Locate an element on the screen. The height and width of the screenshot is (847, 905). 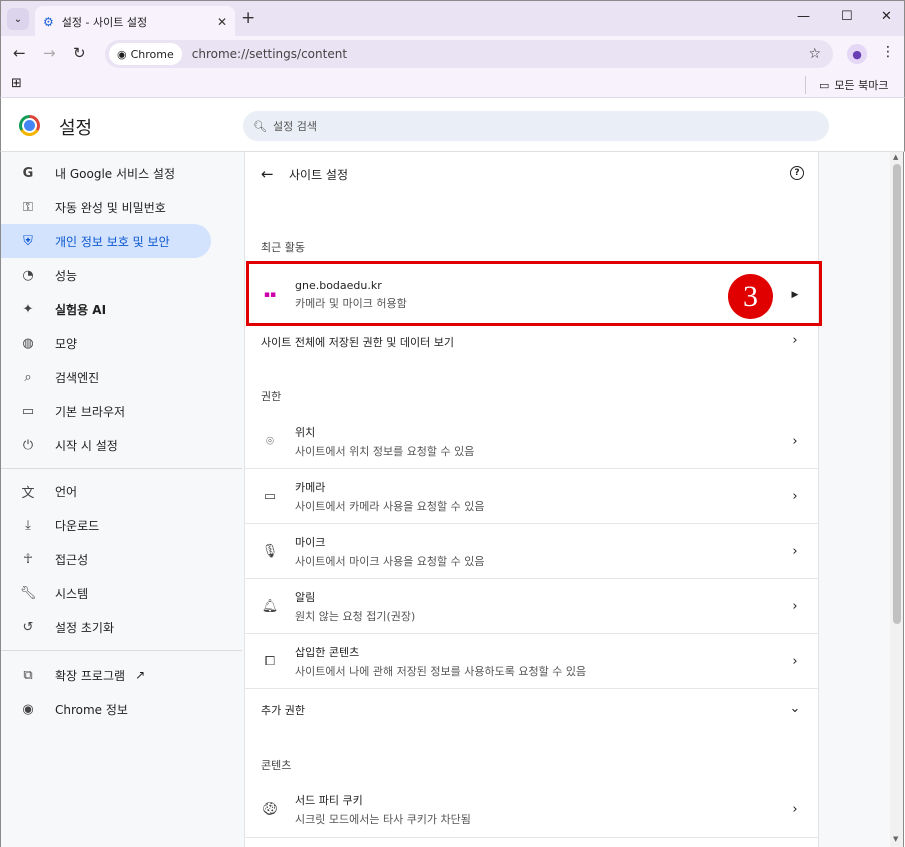
sparkle-icon: ✦ is located at coordinates (28, 309).